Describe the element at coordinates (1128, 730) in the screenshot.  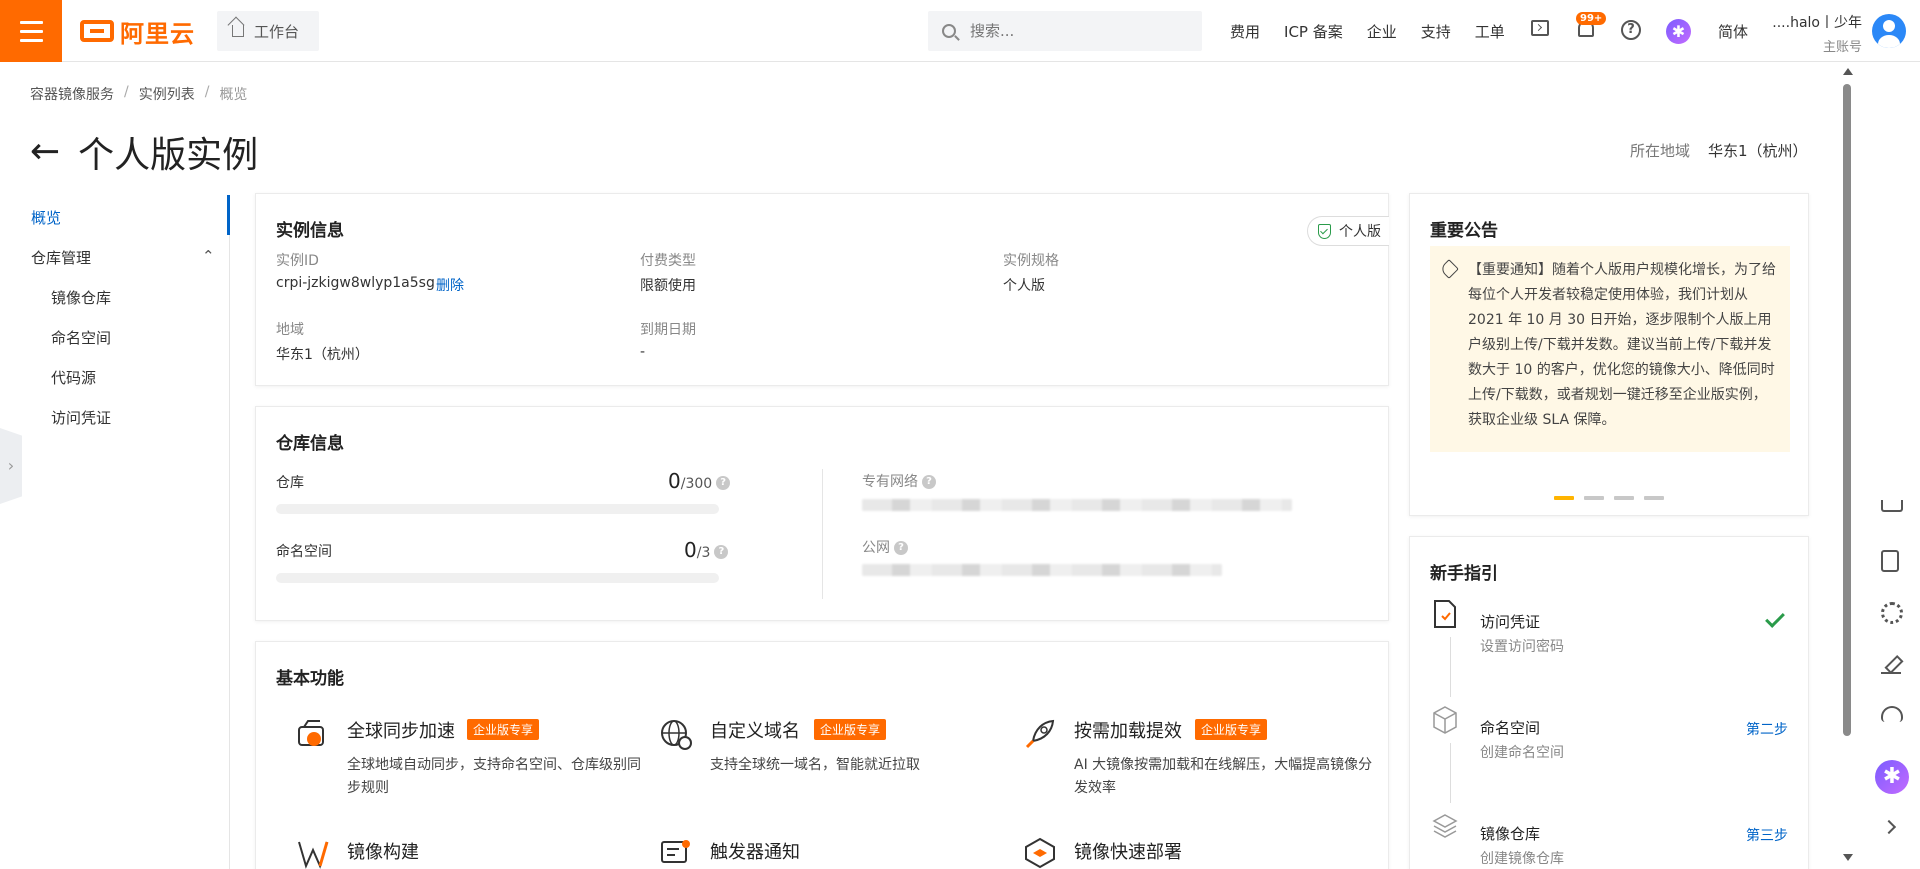
I see `feature-name: 按需加载提效` at that location.